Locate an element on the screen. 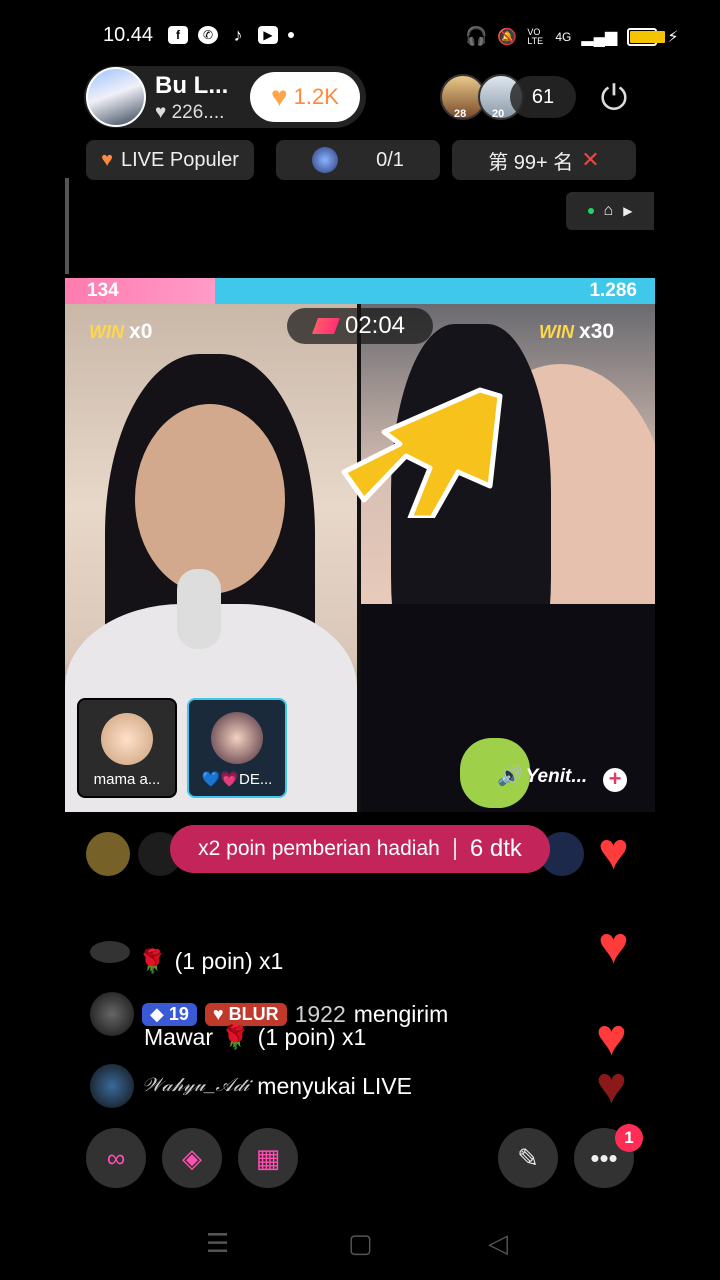  score-left: 134 is located at coordinates (103, 290).